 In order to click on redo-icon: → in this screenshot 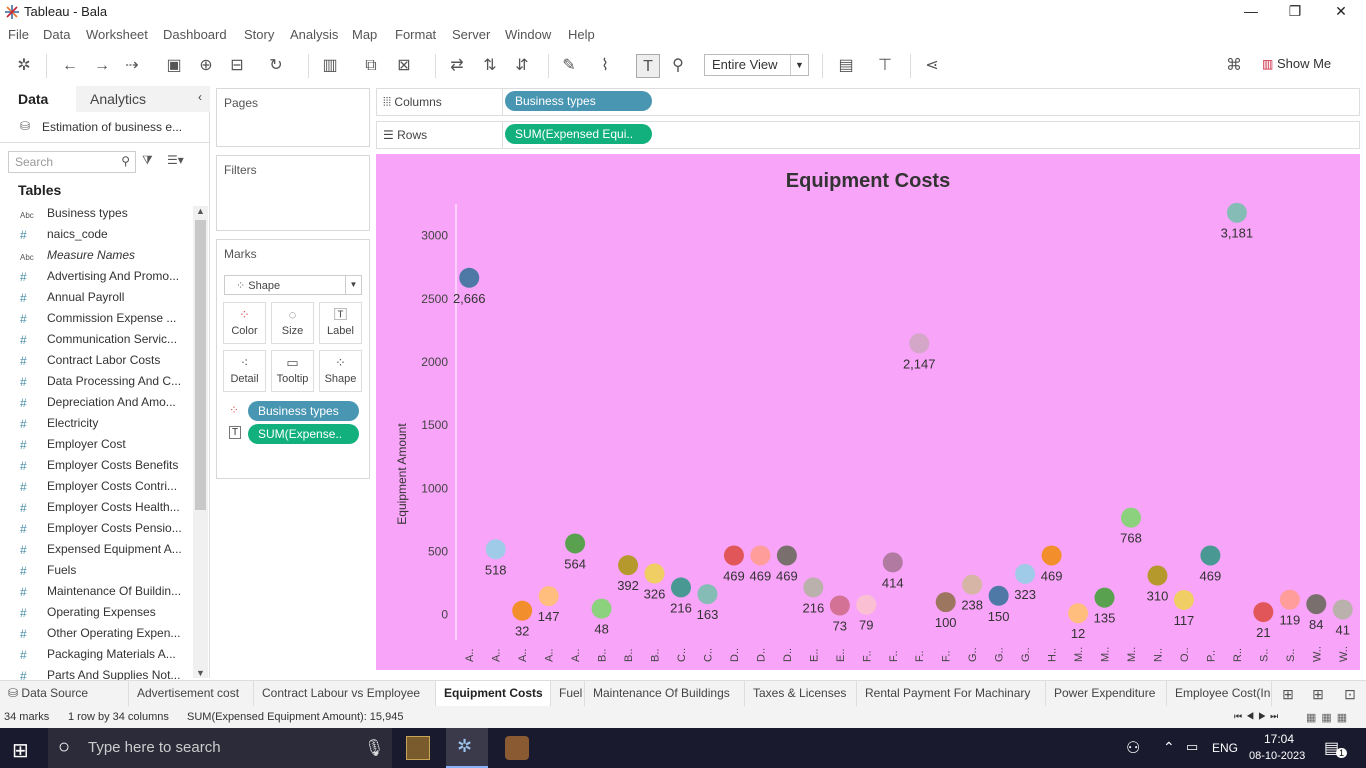, I will do `click(102, 66)`.